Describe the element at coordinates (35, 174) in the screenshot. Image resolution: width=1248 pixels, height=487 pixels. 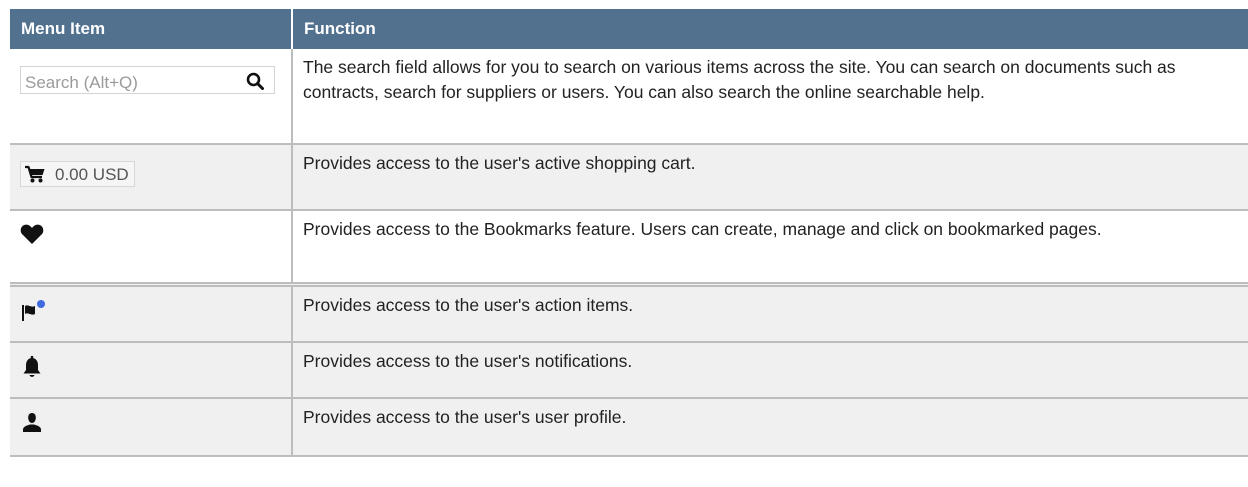
I see `shopping-cart-icon` at that location.